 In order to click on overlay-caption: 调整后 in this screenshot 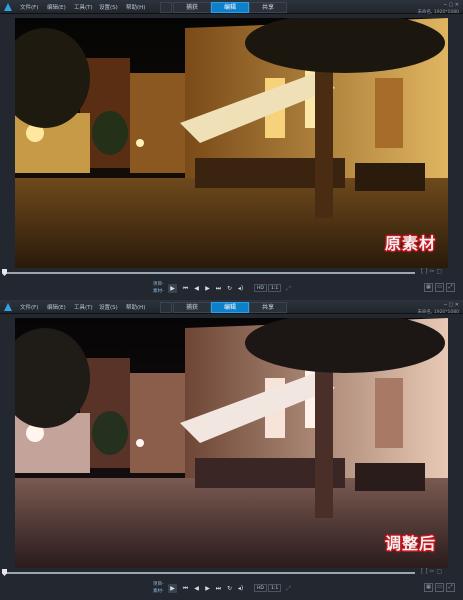, I will do `click(410, 543)`.